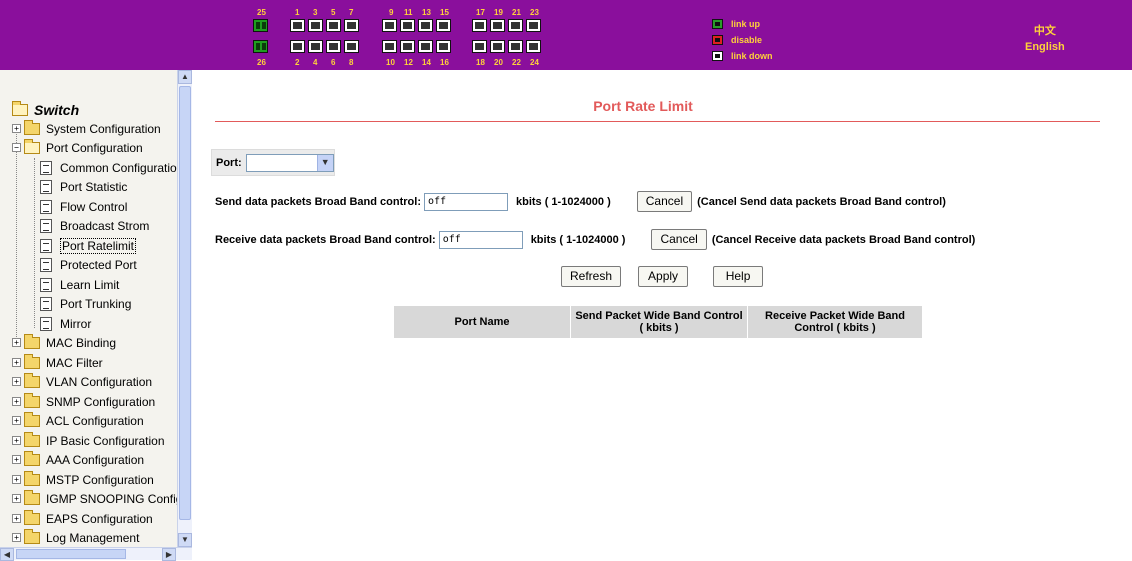 This screenshot has height=561, width=1132. I want to click on page-title: Port Rate Limit, so click(643, 106).